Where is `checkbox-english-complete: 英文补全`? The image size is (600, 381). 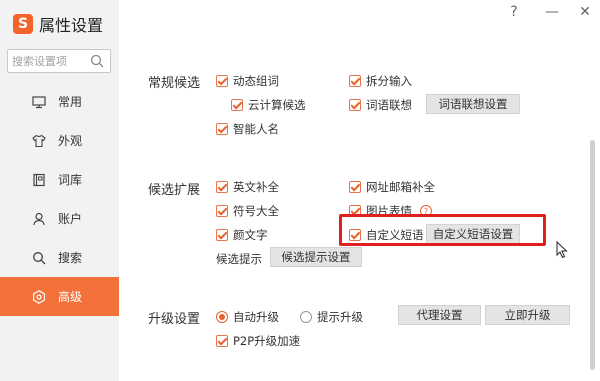
checkbox-english-complete: 英文补全 is located at coordinates (247, 187).